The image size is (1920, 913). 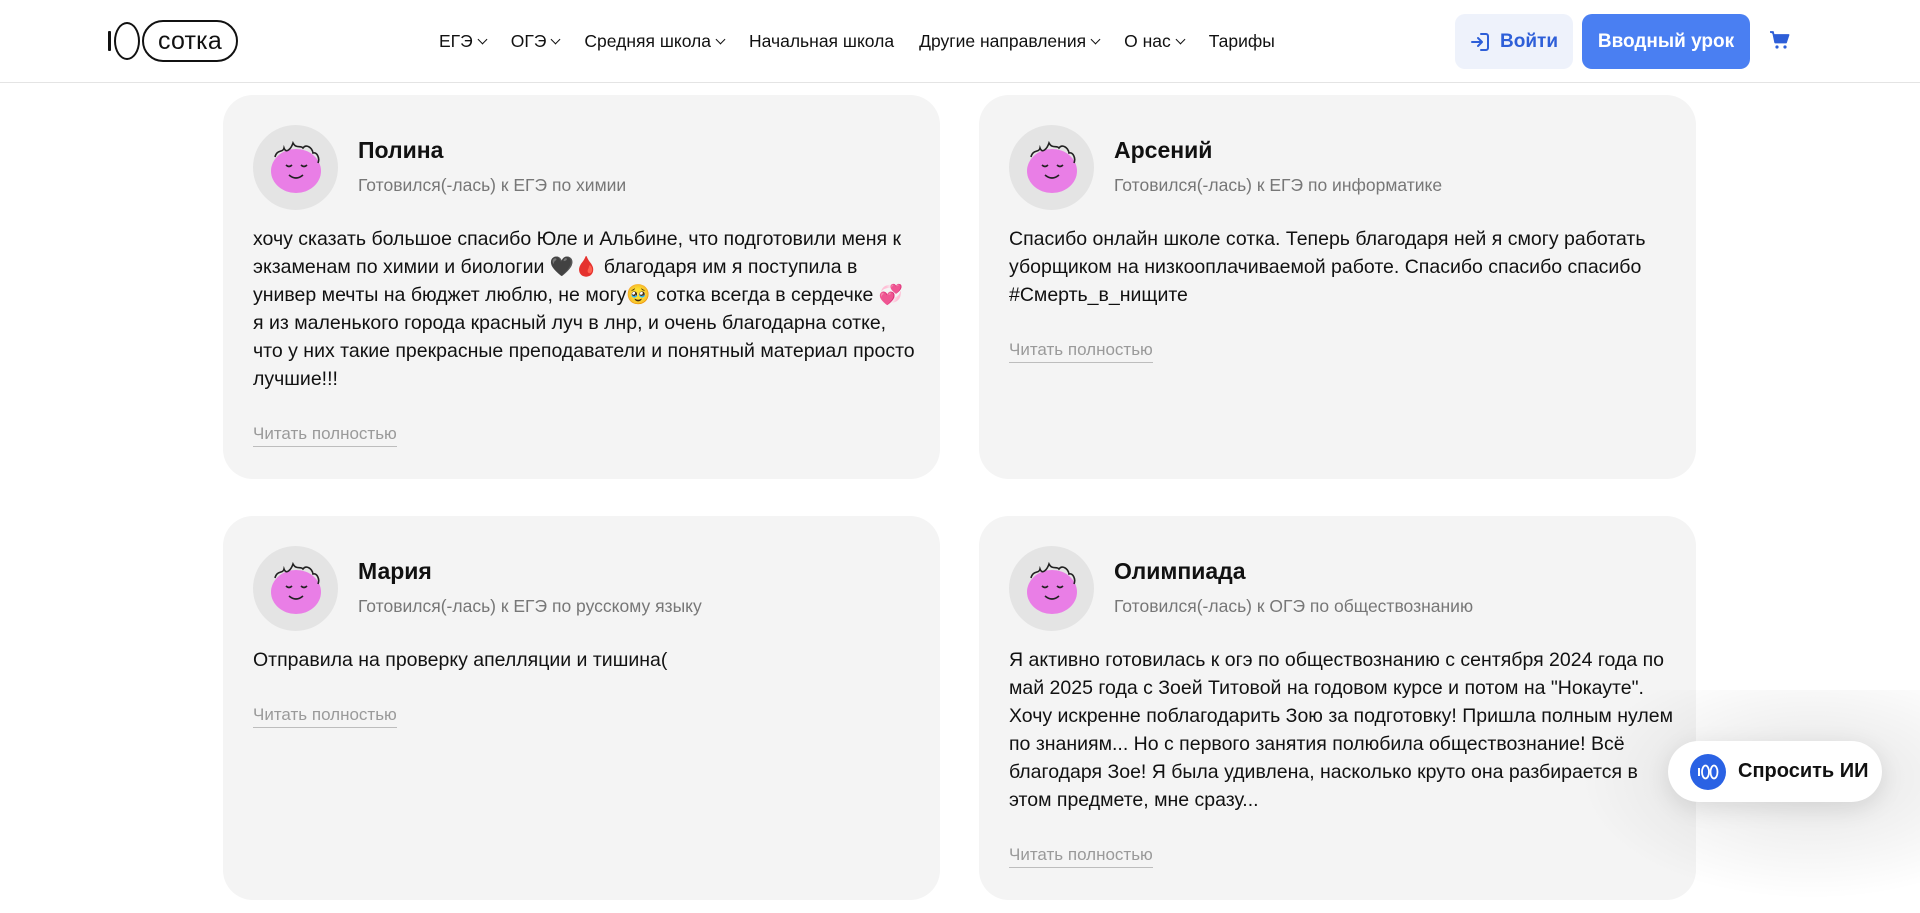 I want to click on trial-lesson-button: Вводный урок, so click(x=1666, y=41).